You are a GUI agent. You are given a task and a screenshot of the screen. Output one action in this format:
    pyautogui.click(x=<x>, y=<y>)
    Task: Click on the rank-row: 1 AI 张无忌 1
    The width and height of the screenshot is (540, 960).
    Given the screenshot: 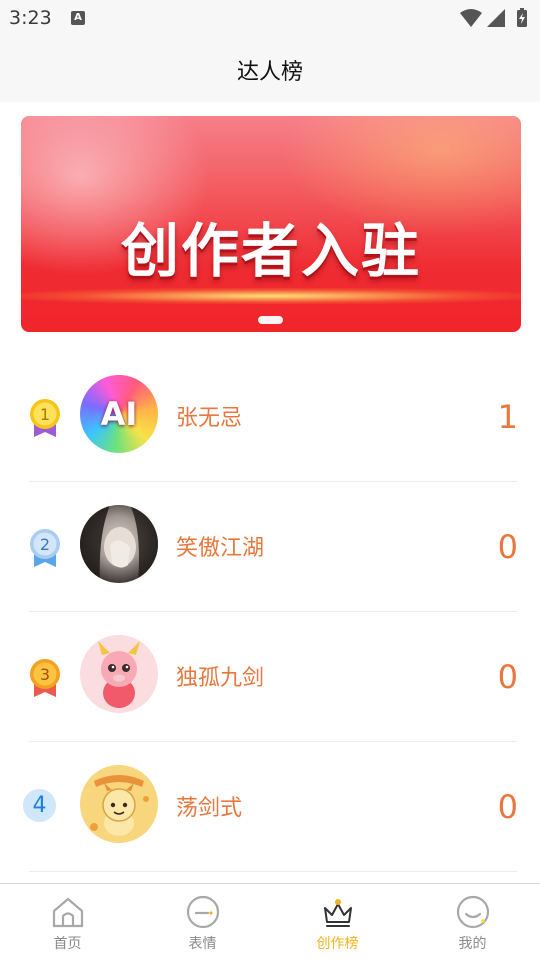 What is the action you would take?
    pyautogui.click(x=270, y=417)
    